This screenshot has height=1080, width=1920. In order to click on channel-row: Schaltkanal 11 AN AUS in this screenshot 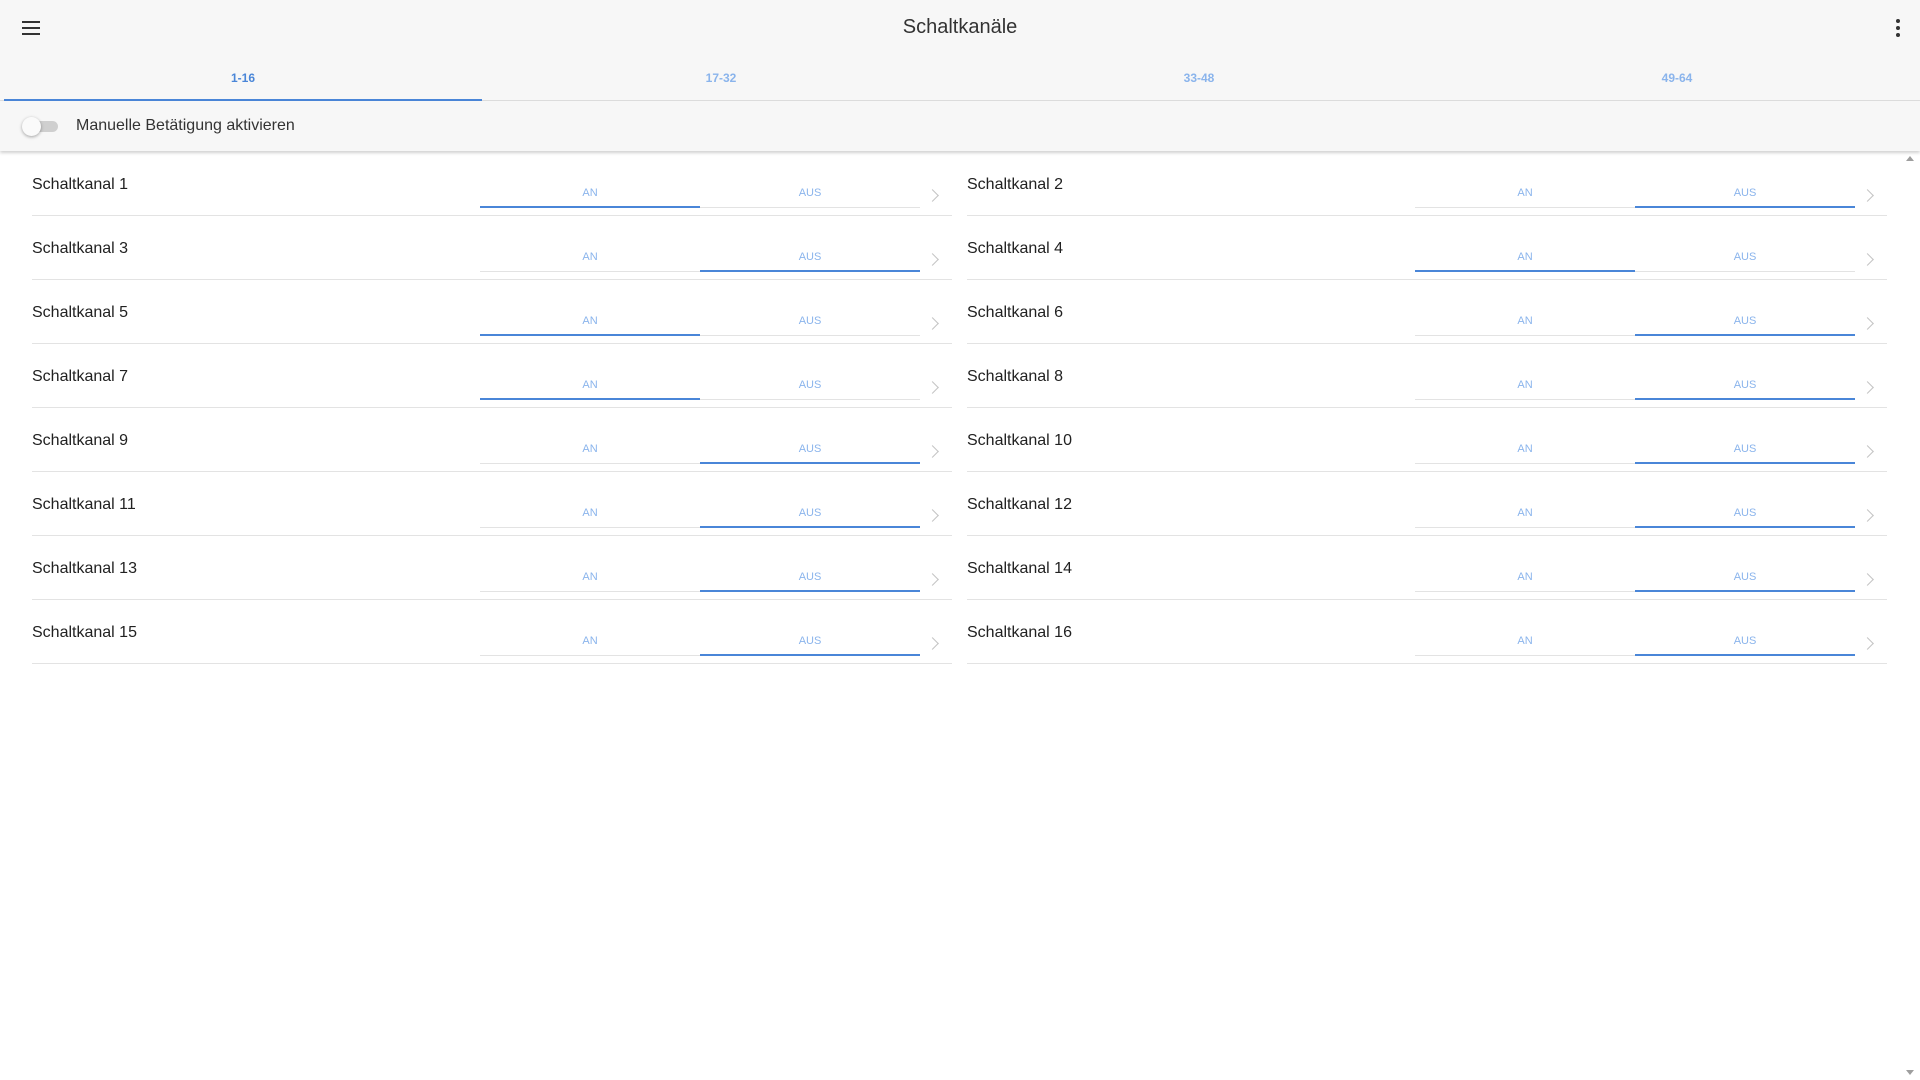, I will do `click(492, 503)`.